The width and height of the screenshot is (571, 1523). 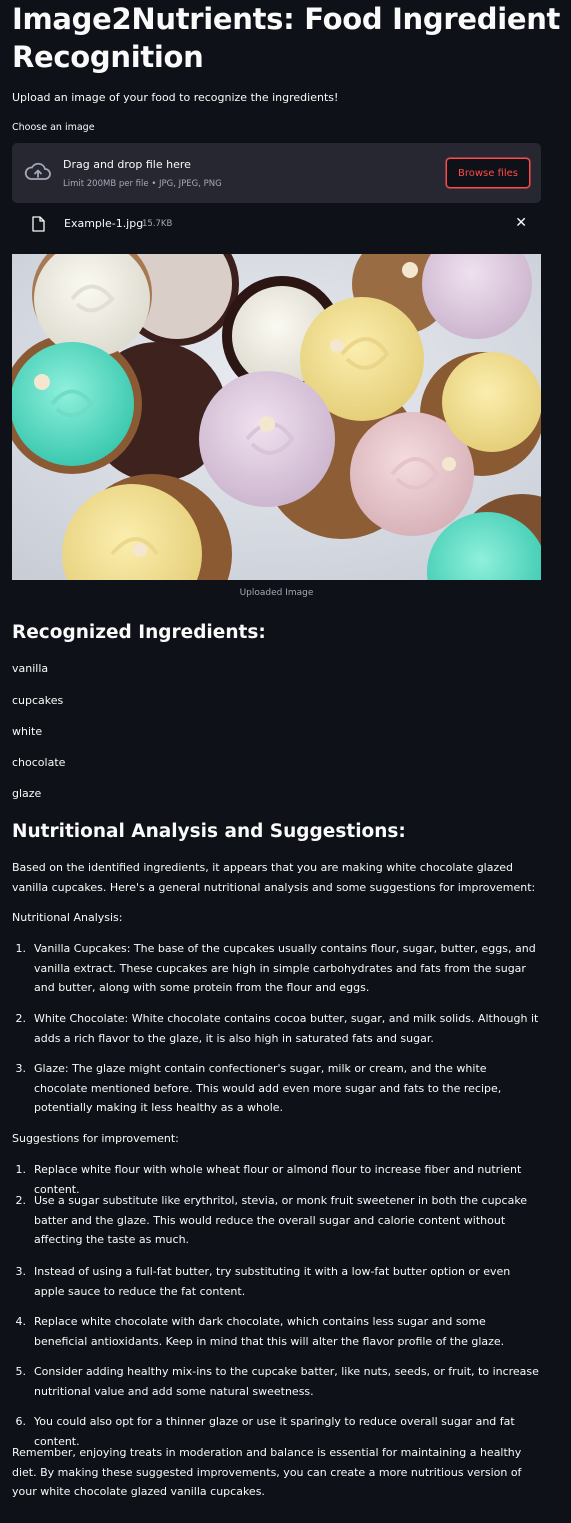 I want to click on suggestions-label: Suggestions for improvement:, so click(x=95, y=1138).